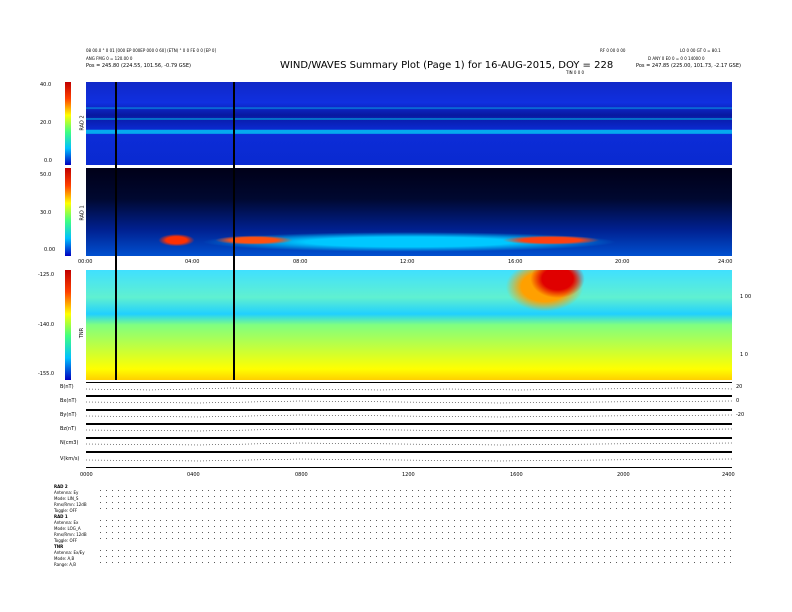 The image size is (792, 612). What do you see at coordinates (688, 66) in the screenshot?
I see `header-right-line3: Pos = 247.85 (225.00, 101.73, -2.17 GSE)` at bounding box center [688, 66].